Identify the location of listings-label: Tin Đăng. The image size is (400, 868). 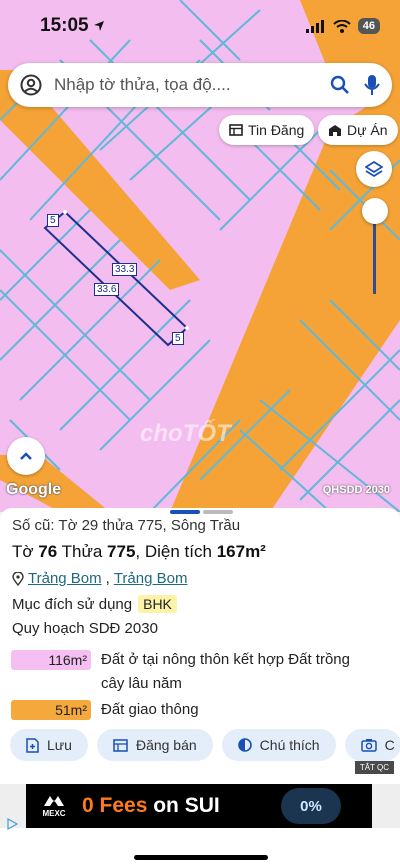
(276, 130).